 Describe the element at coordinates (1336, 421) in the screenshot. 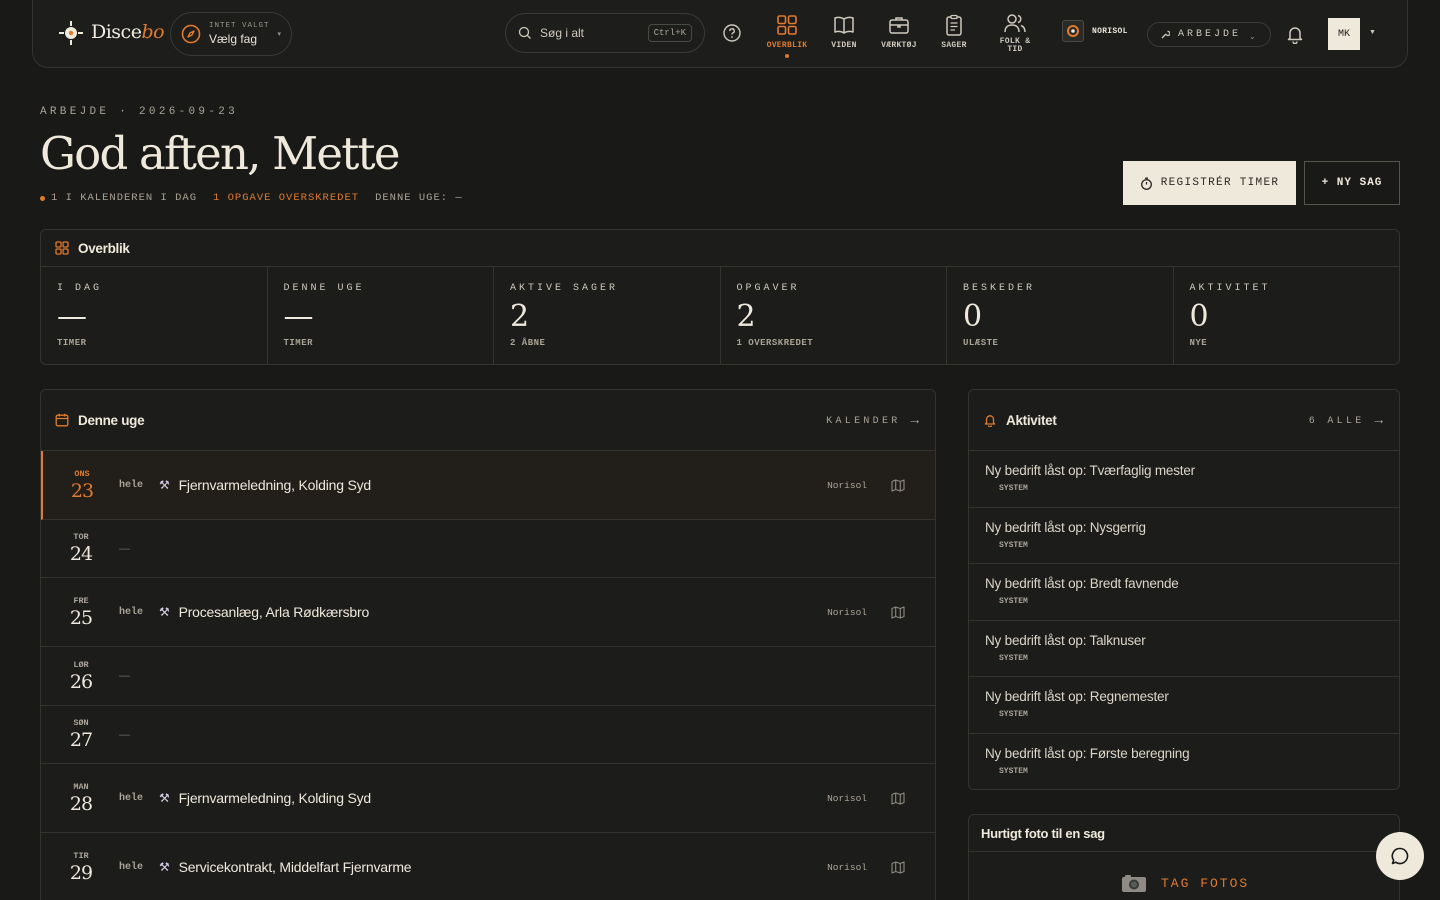

I see `activity-all-label: 6 ALLE` at that location.